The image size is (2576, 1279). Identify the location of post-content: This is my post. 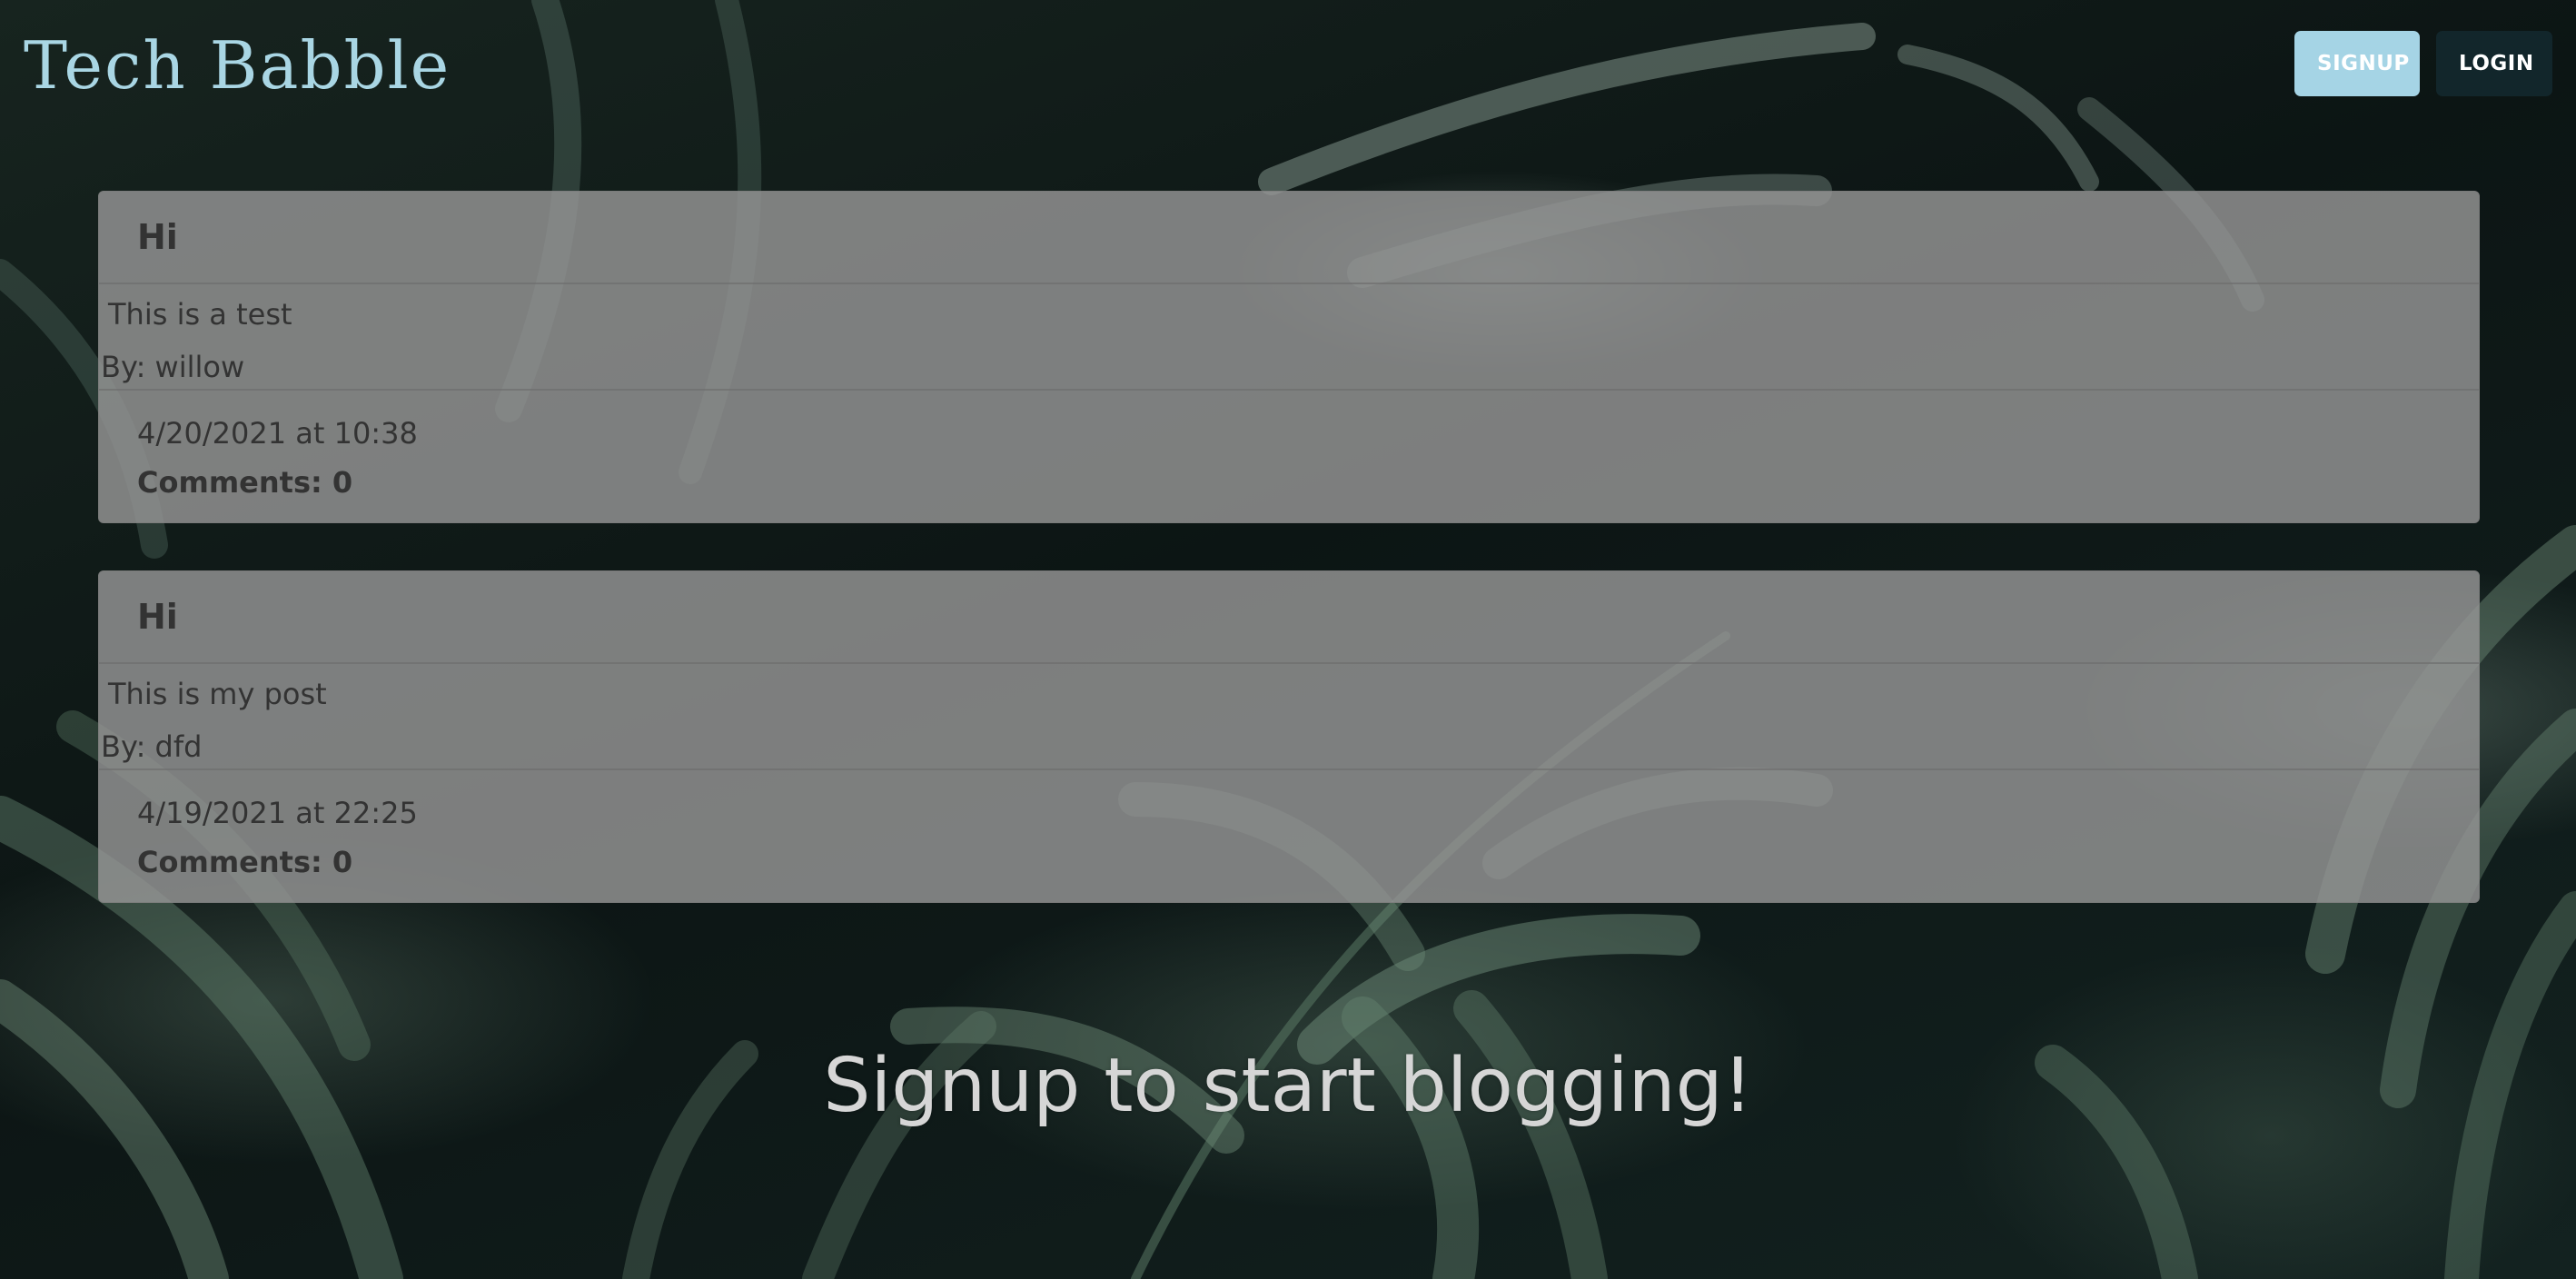
(217, 694).